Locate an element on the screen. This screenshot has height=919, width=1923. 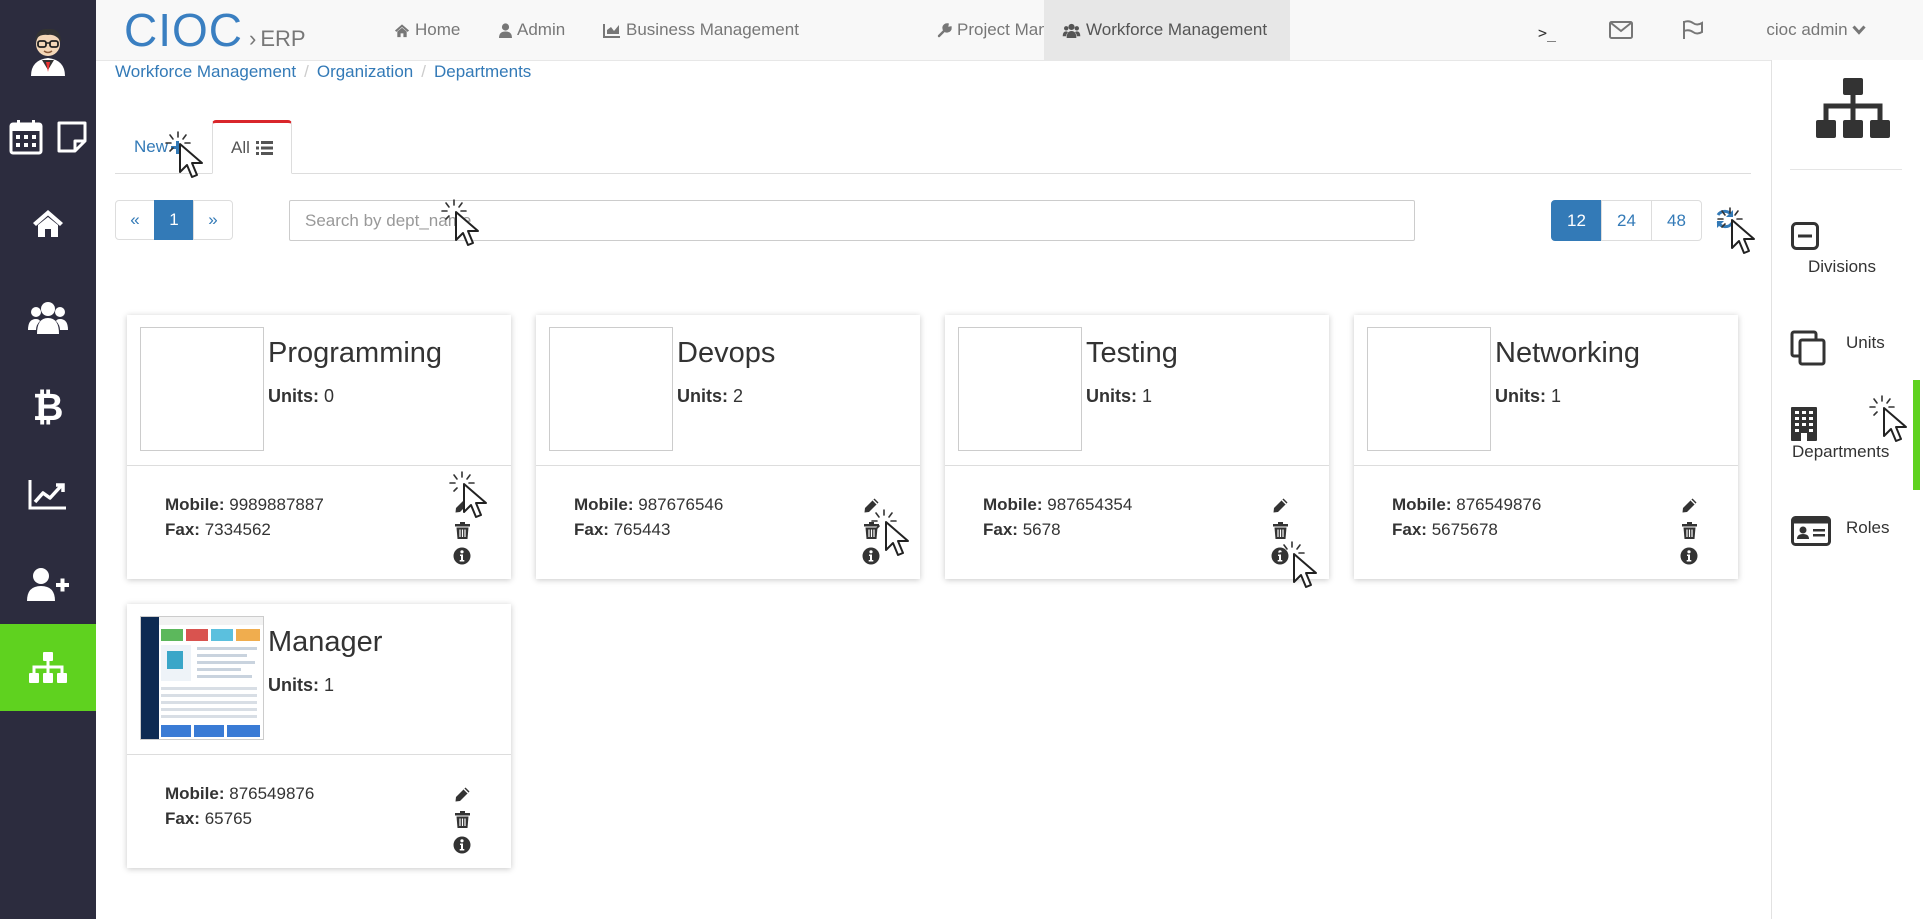
per-page-option: 24 is located at coordinates (1626, 220).